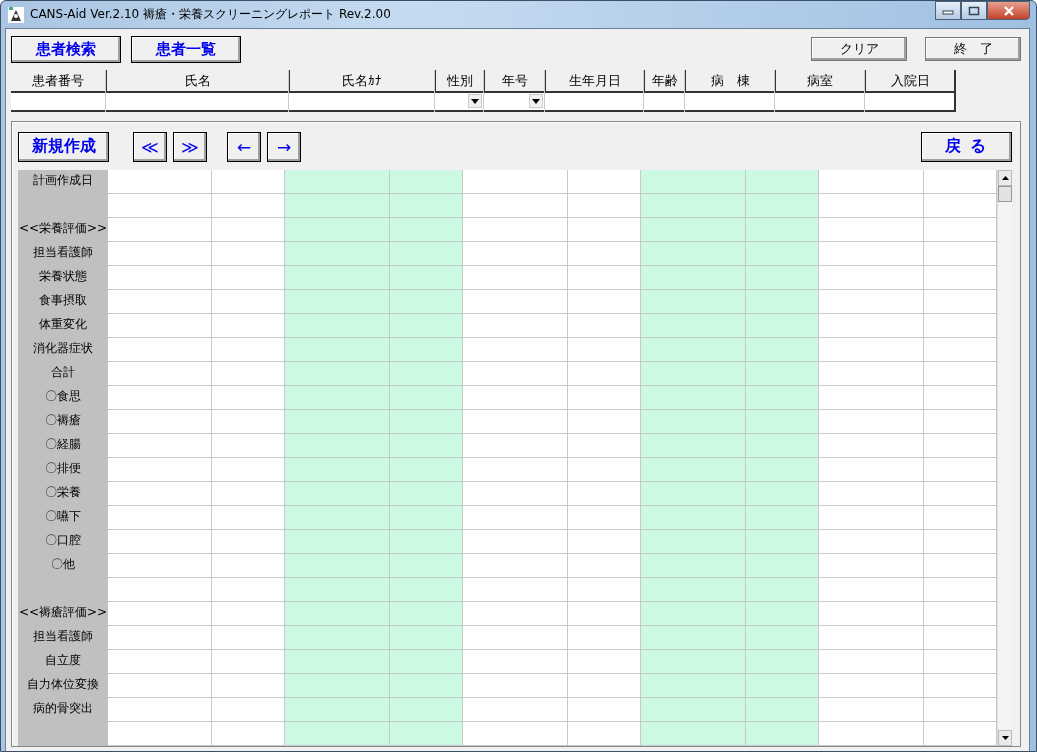 This screenshot has height=752, width=1037. What do you see at coordinates (63, 660) in the screenshot?
I see `row-label-text: 自立度` at bounding box center [63, 660].